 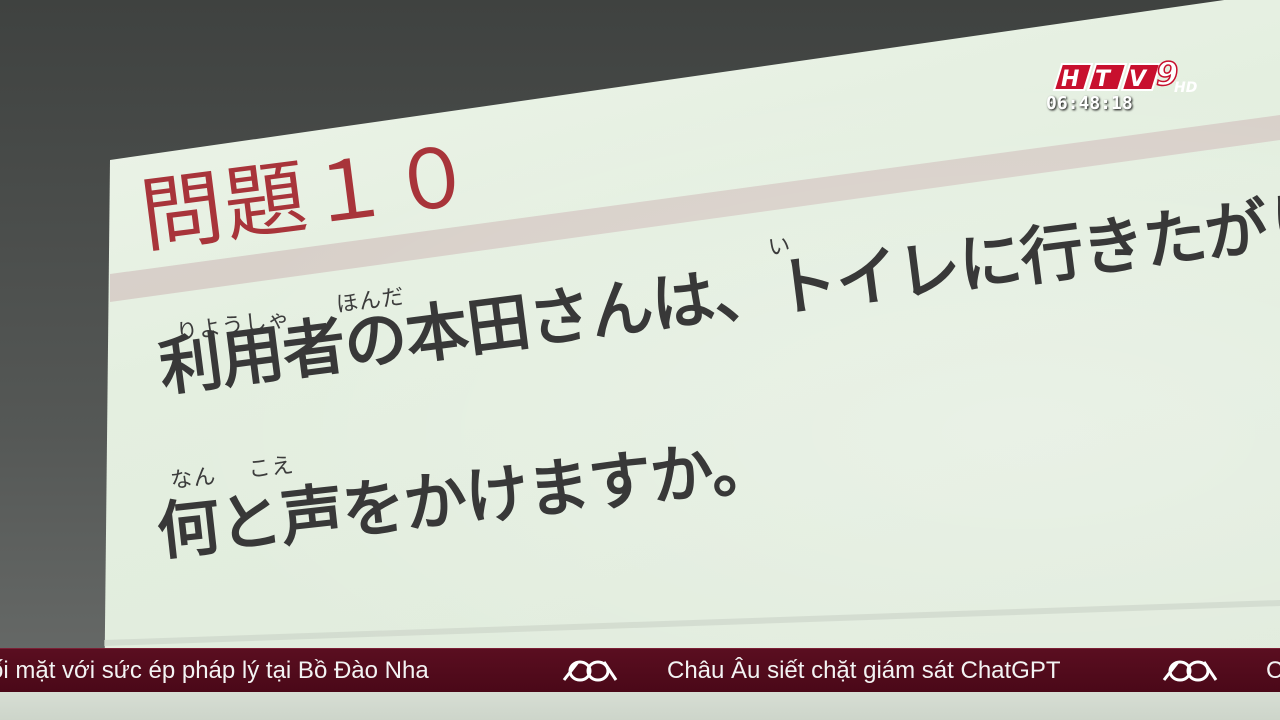 I want to click on channel-logo: H T V 9 HD, so click(x=1124, y=78).